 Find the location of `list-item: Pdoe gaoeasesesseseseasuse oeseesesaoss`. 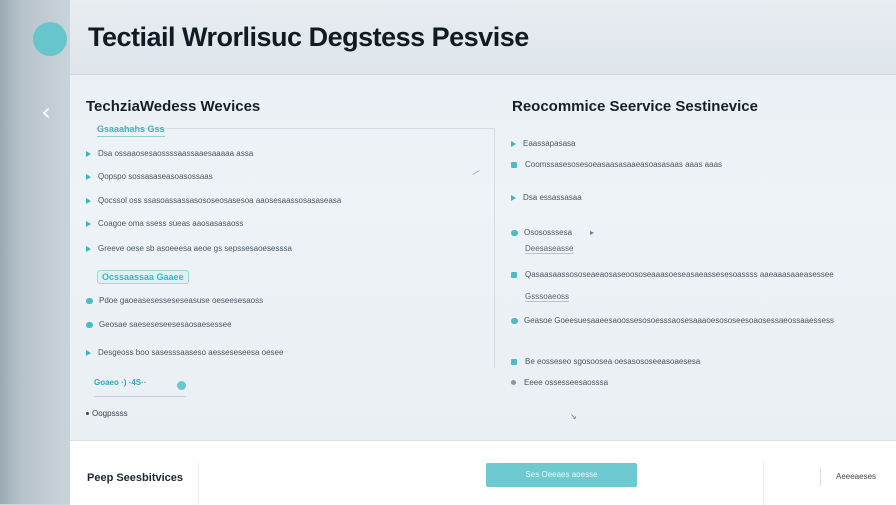

list-item: Pdoe gaoeasesesseseseasuse oeseesesaoss is located at coordinates (174, 300).